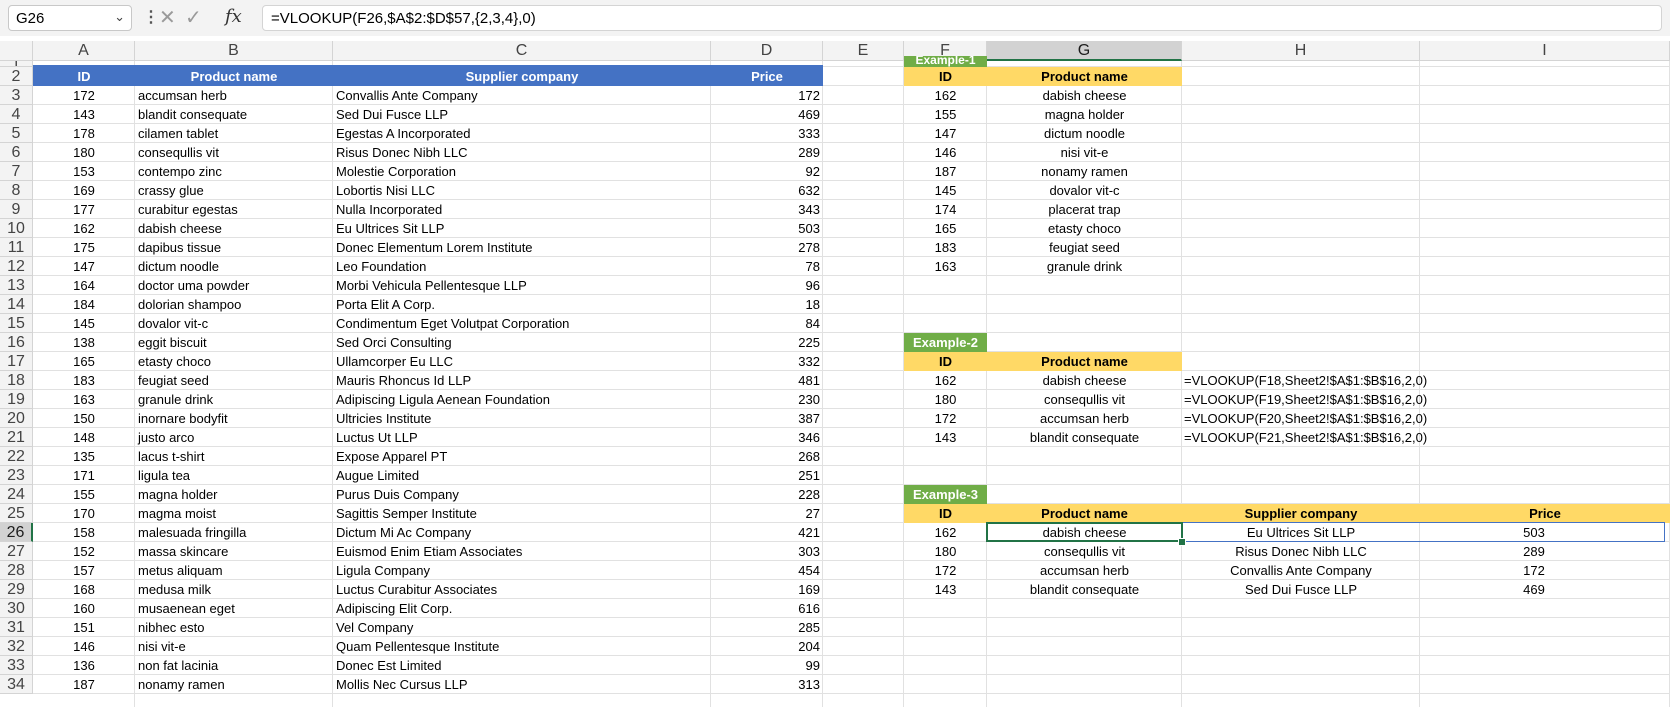 The width and height of the screenshot is (1670, 707). What do you see at coordinates (945, 95) in the screenshot?
I see `example-1-cell: 162` at bounding box center [945, 95].